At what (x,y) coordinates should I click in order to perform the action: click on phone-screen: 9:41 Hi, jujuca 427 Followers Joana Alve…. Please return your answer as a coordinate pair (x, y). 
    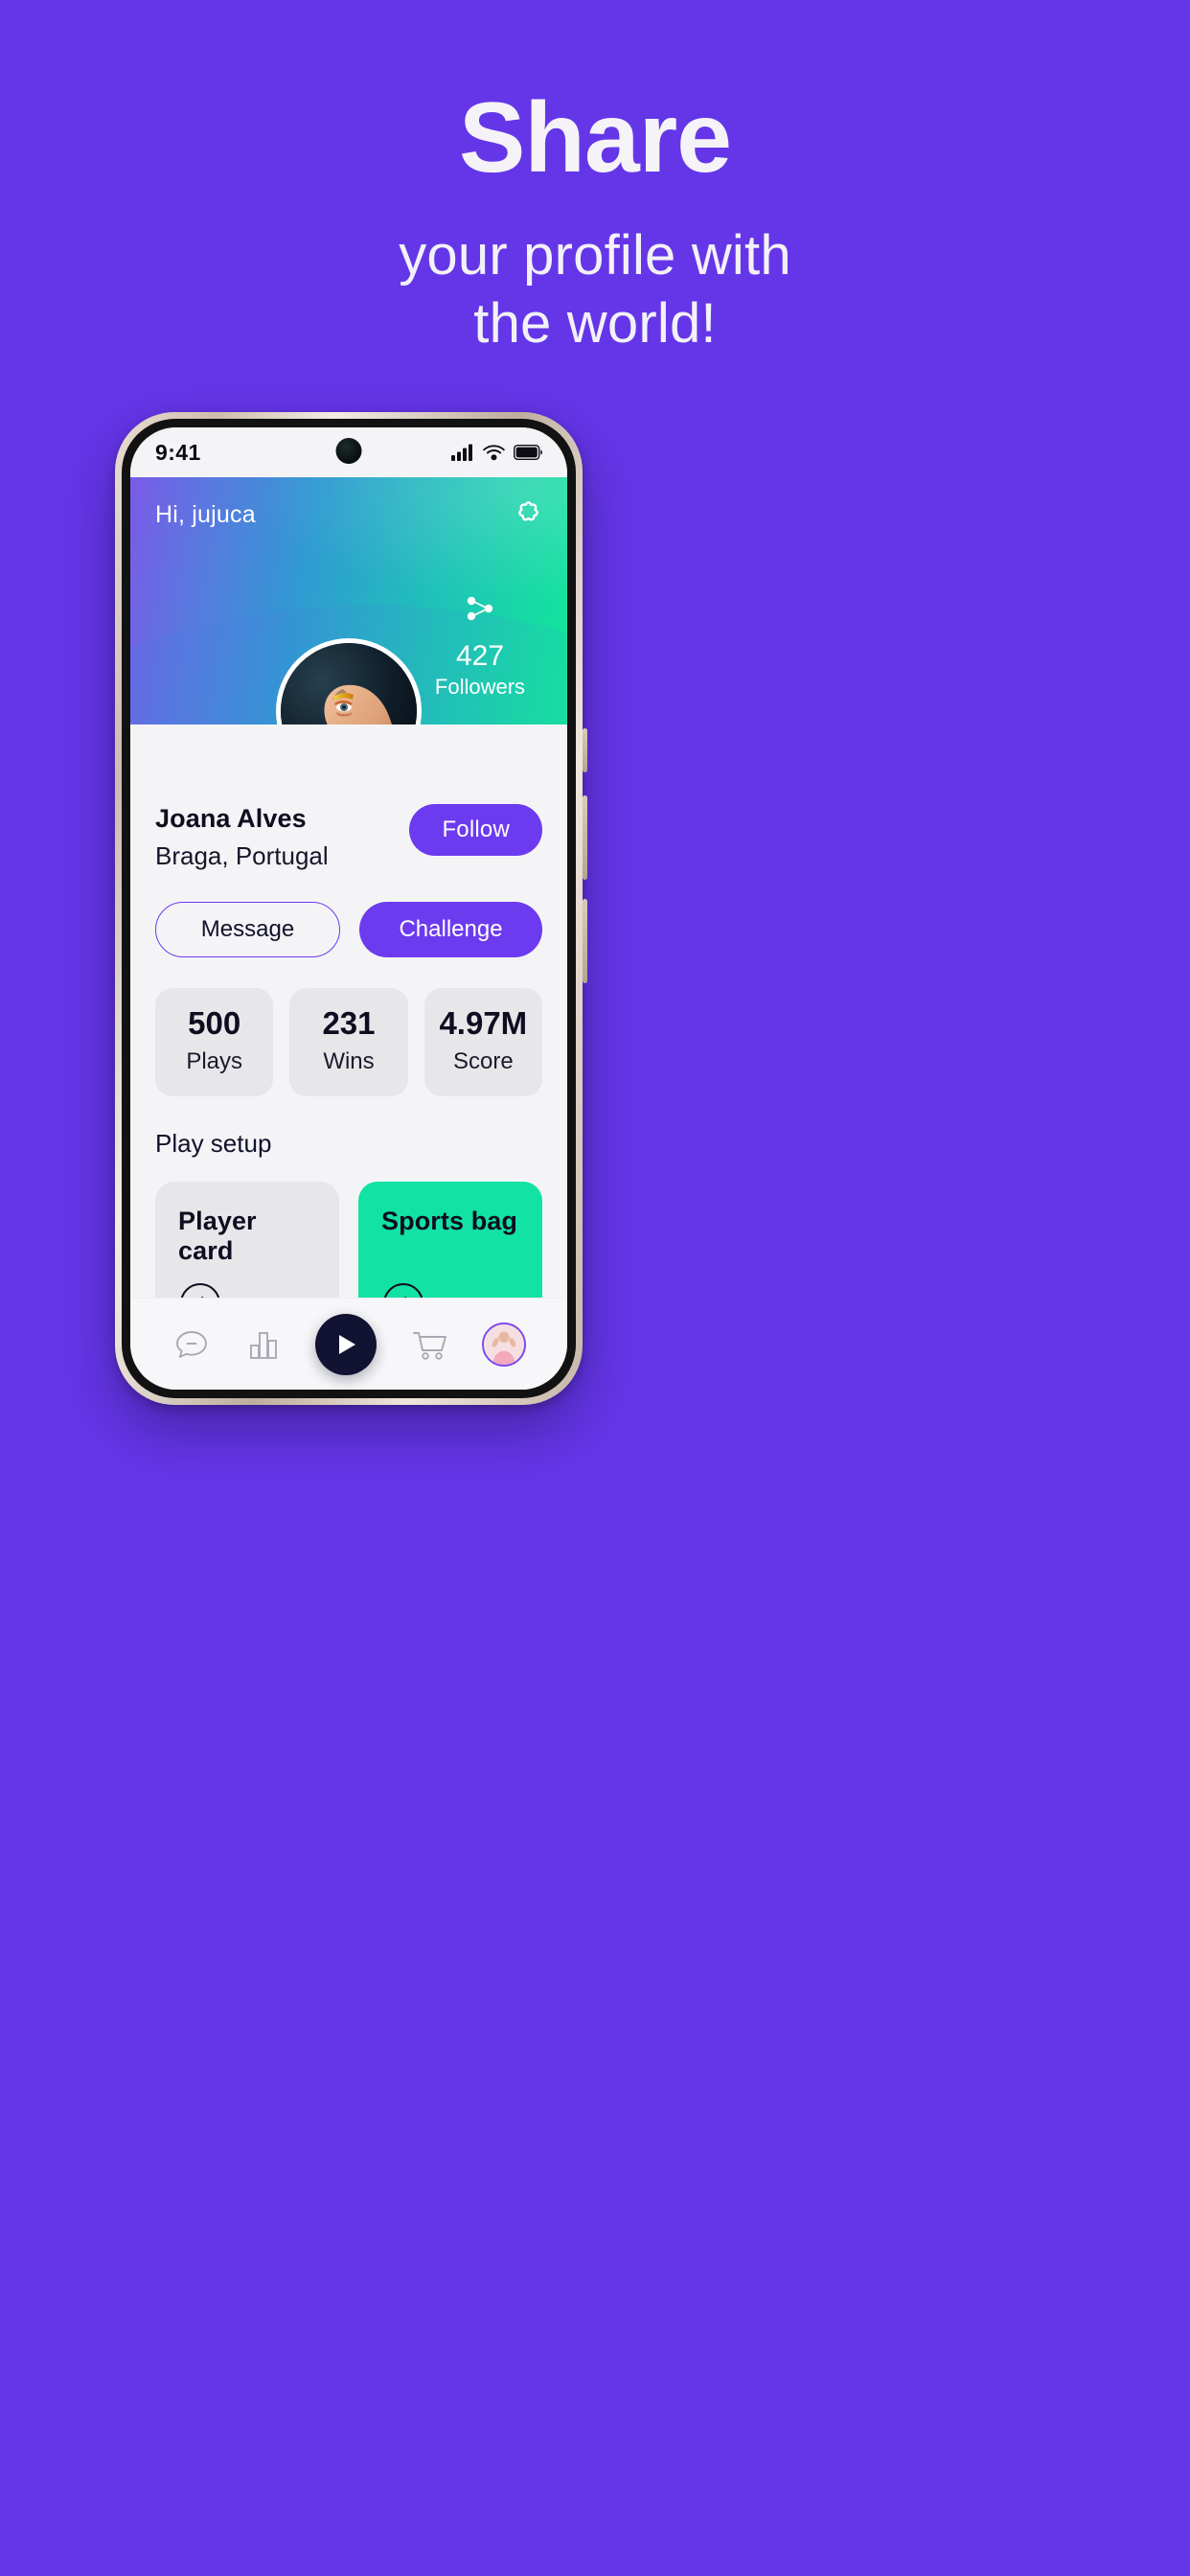
    Looking at the image, I should click on (349, 908).